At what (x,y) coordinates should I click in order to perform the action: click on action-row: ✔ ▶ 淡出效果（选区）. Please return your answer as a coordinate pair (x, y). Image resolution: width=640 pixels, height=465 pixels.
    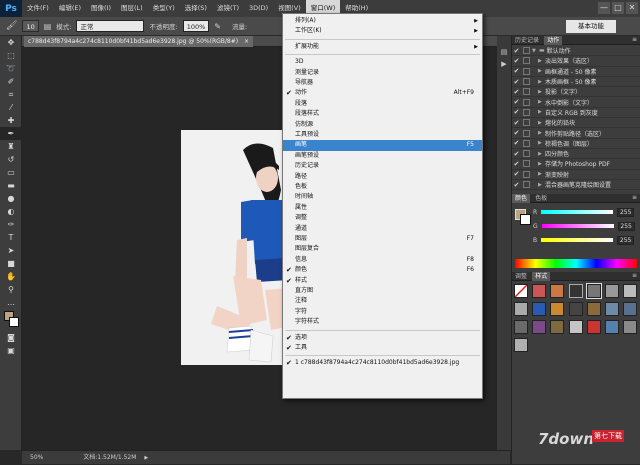
    Looking at the image, I should click on (576, 61).